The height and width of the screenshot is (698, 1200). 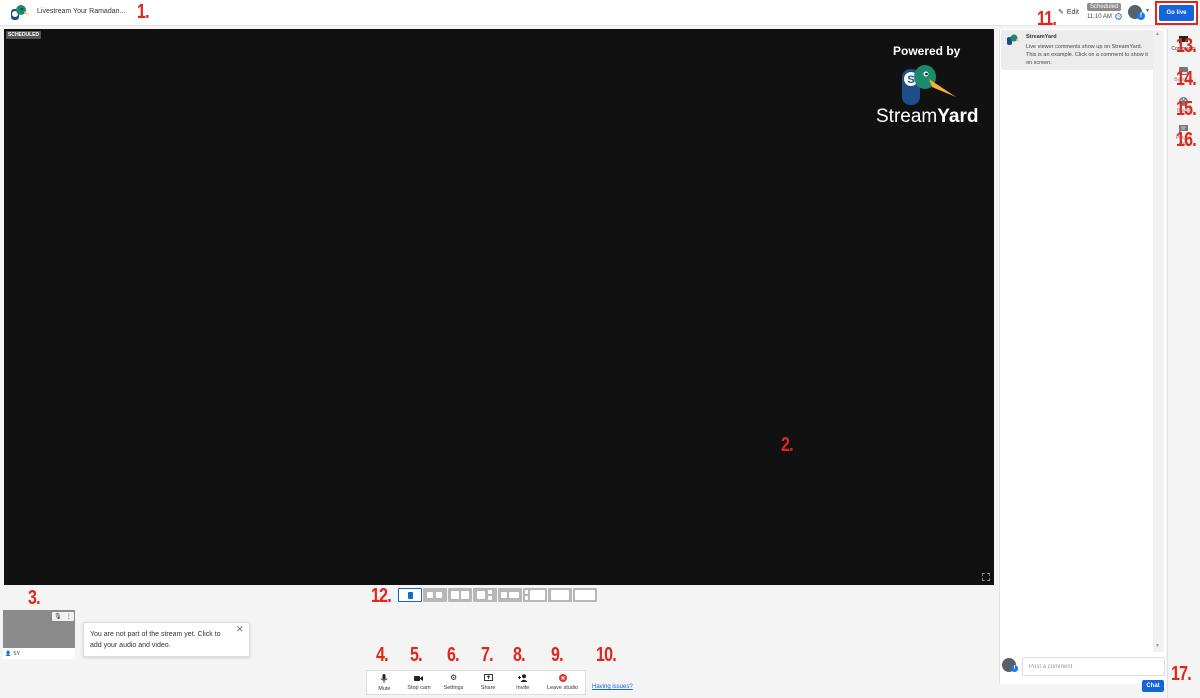 I want to click on annotation-11: 11., so click(x=1047, y=19).